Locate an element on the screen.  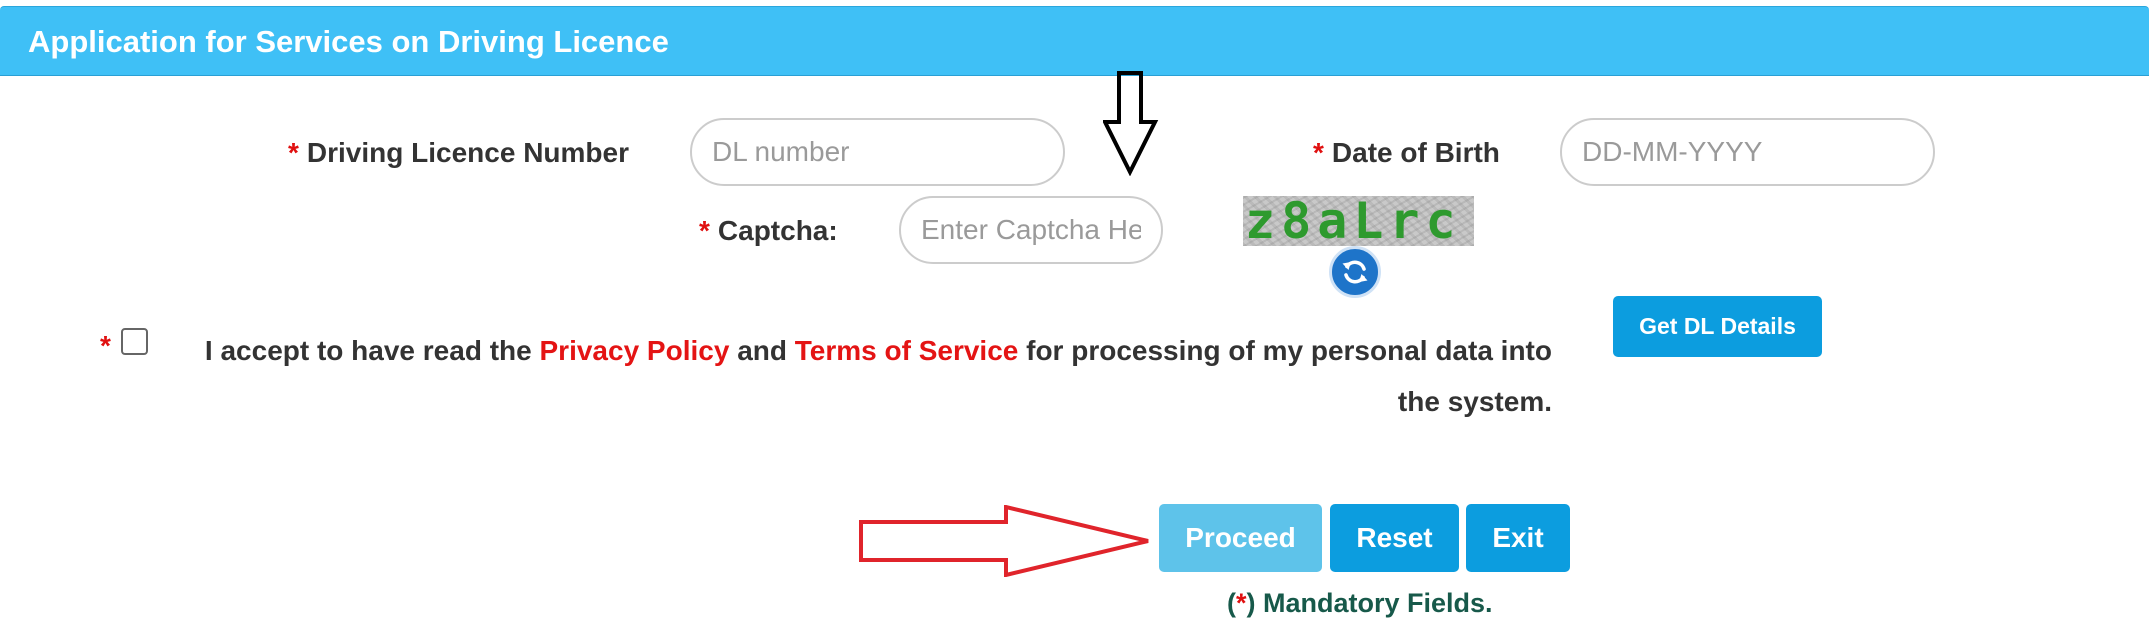
dl-number-input is located at coordinates (877, 152).